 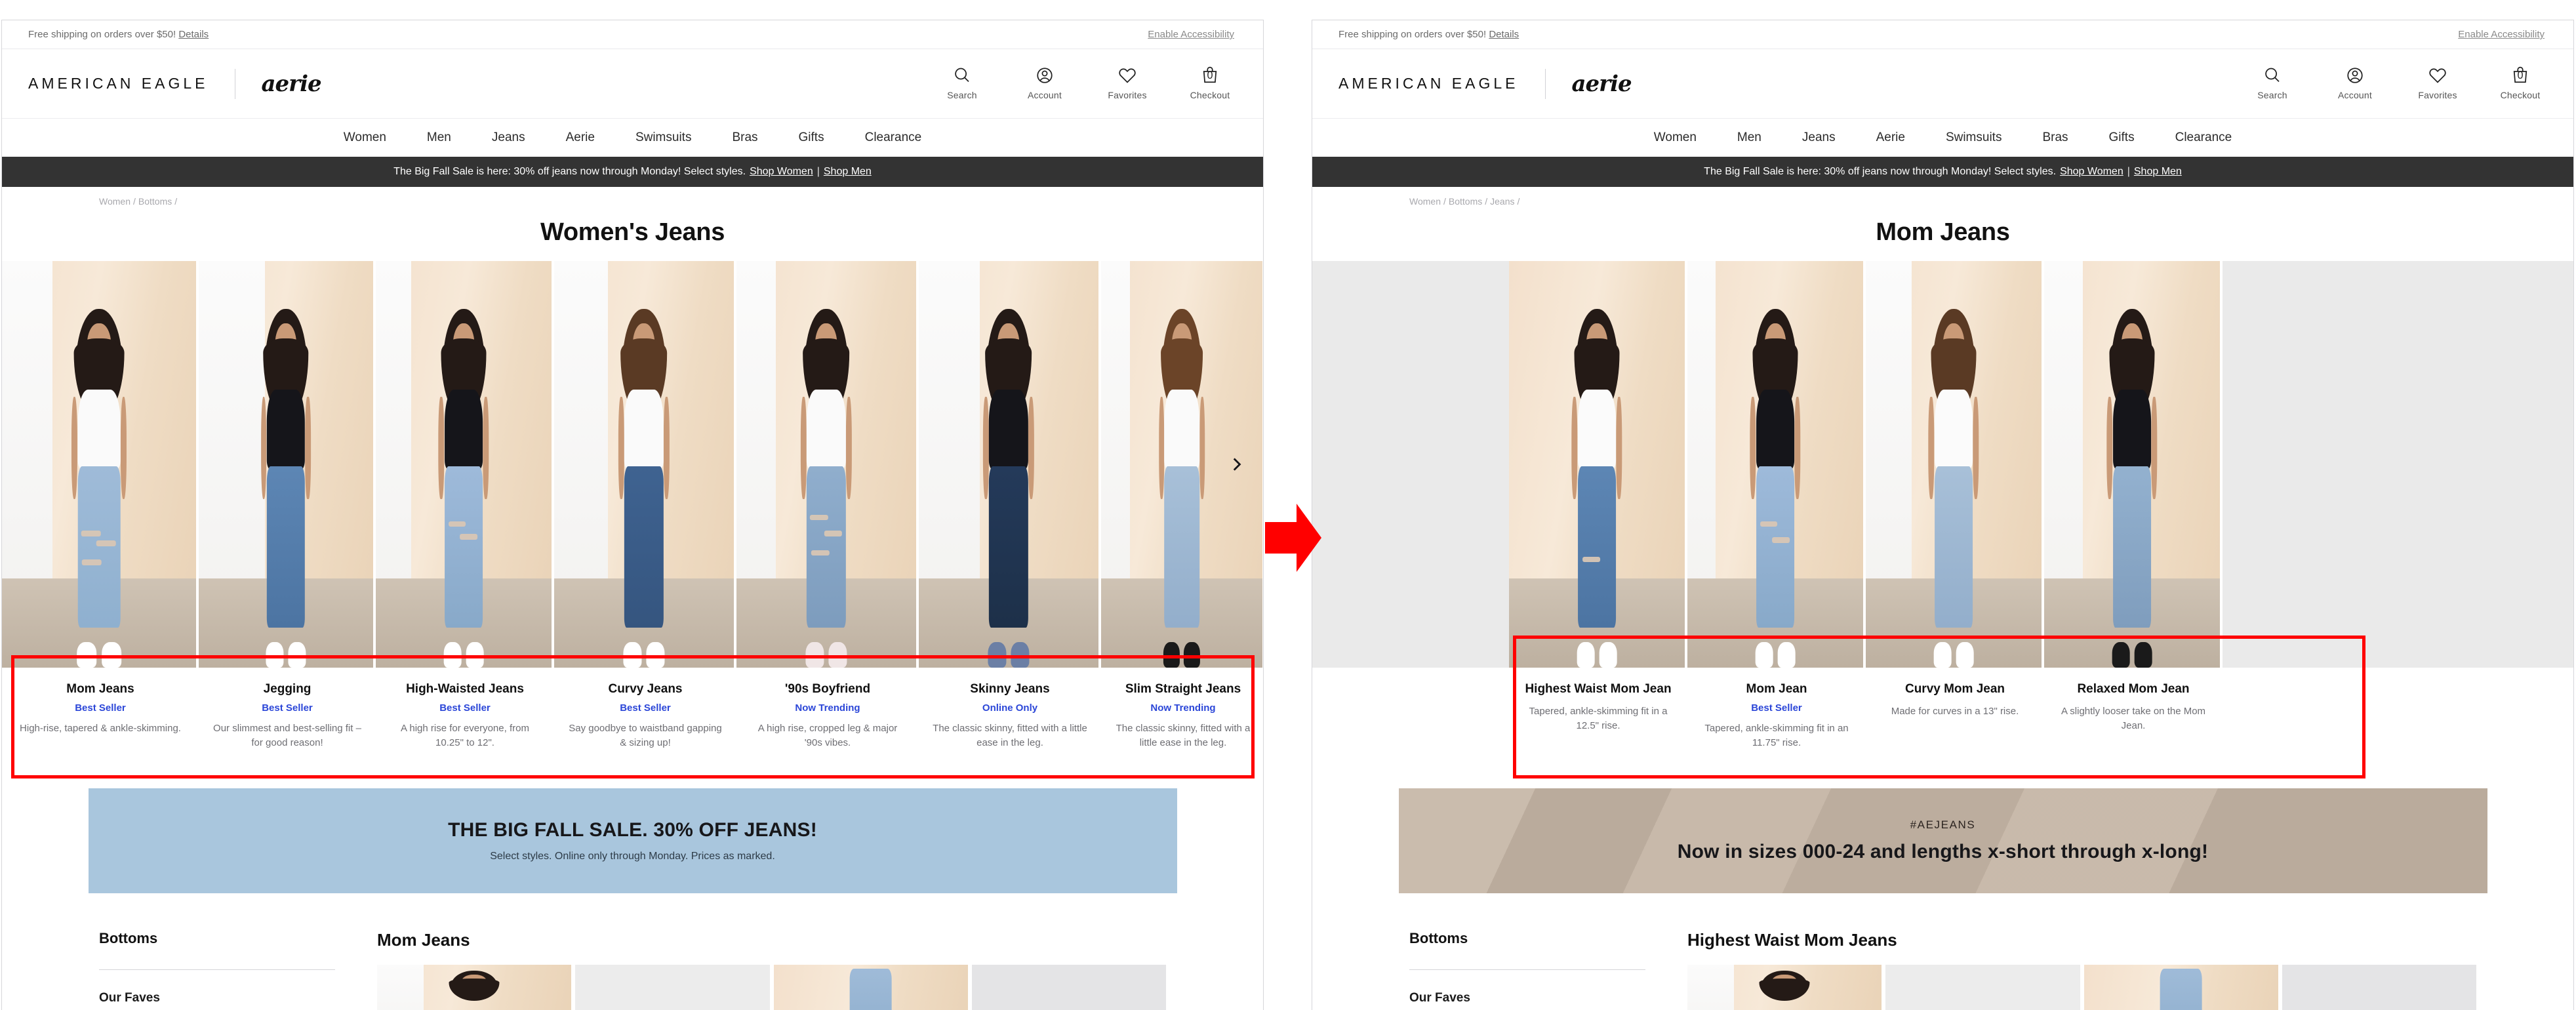 I want to click on results-area: Highest Waist Mom Jeans, so click(x=2081, y=970).